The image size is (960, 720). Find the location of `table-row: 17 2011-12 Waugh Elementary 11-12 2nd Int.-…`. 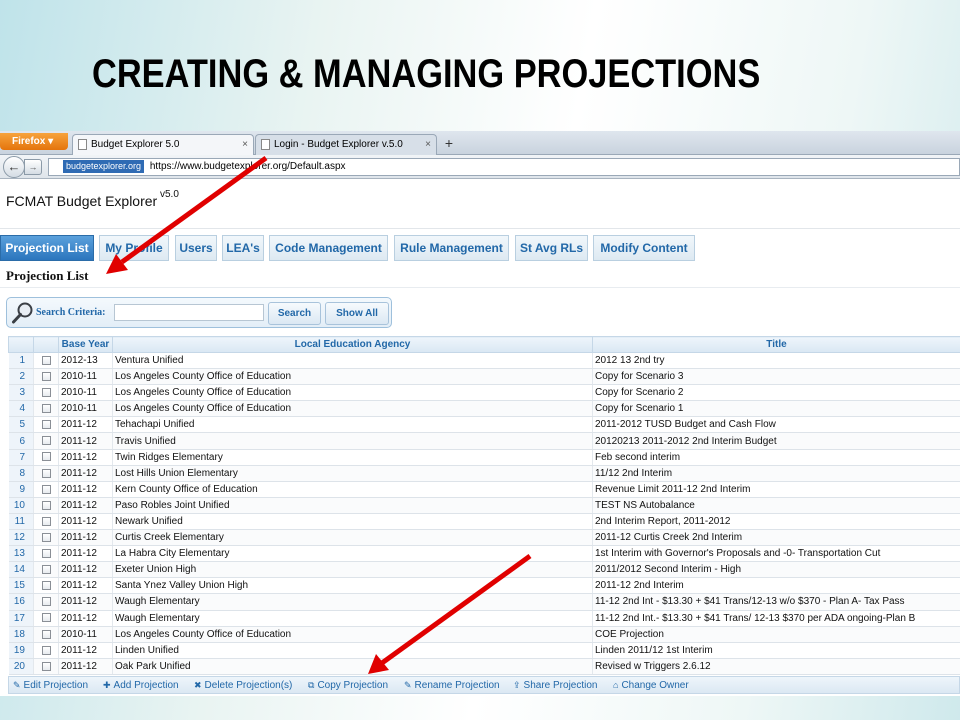

table-row: 17 2011-12 Waugh Elementary 11-12 2nd Int.-… is located at coordinates (484, 618).